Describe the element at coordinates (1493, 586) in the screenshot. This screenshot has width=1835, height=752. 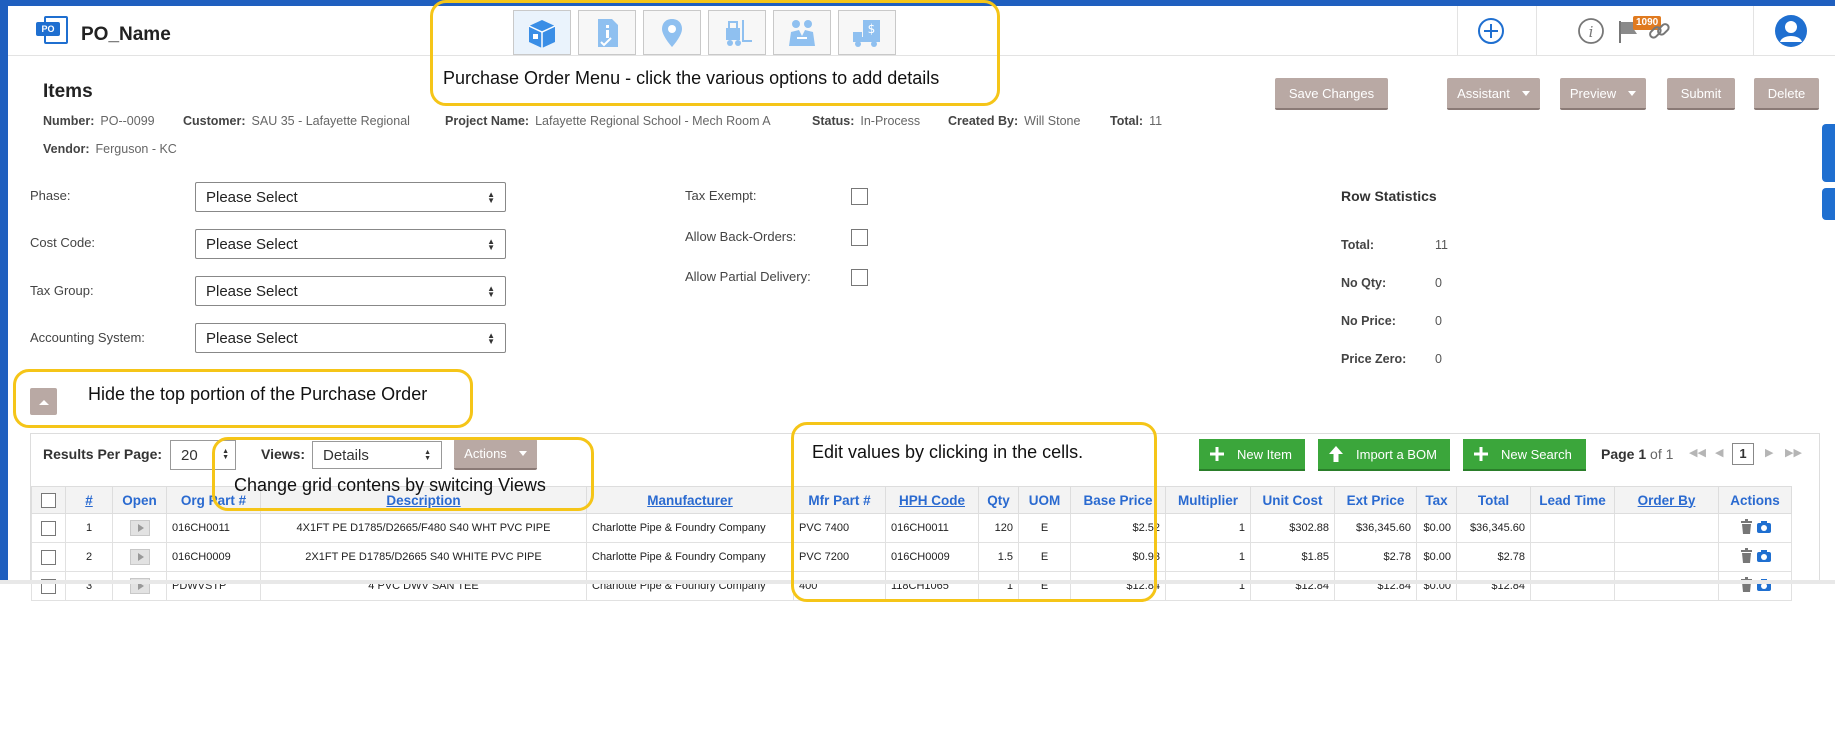
I see `cell-total: $12.84` at that location.